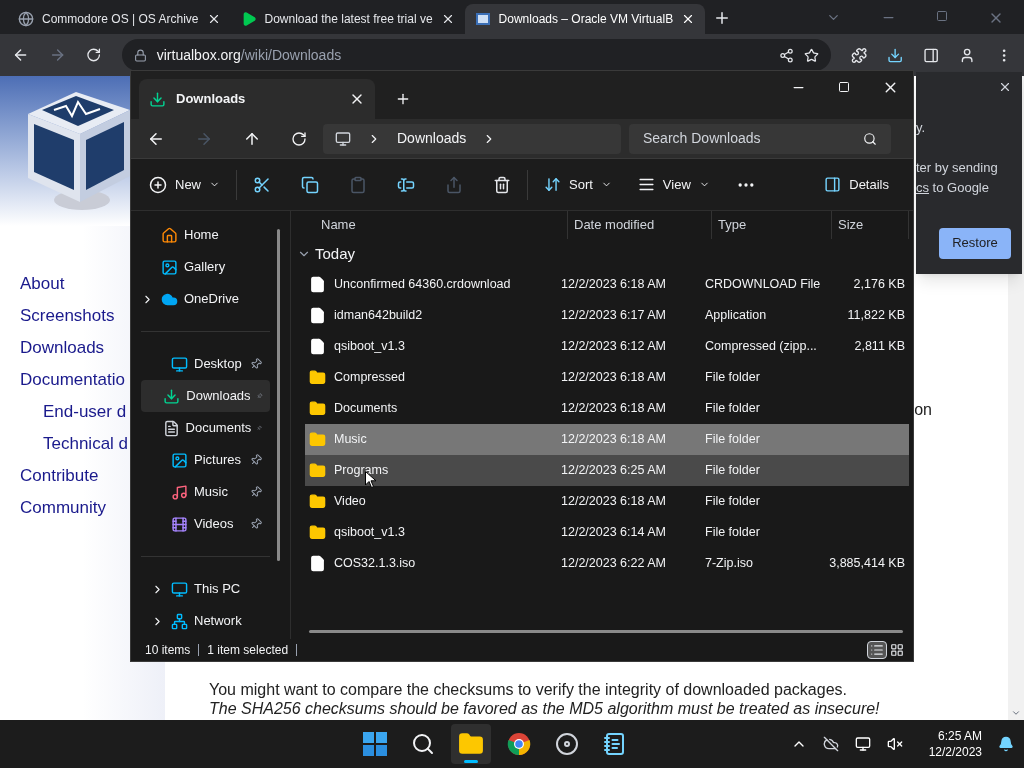 This screenshot has width=1024, height=768. Describe the element at coordinates (858, 55) in the screenshot. I see `extensions-icon` at that location.